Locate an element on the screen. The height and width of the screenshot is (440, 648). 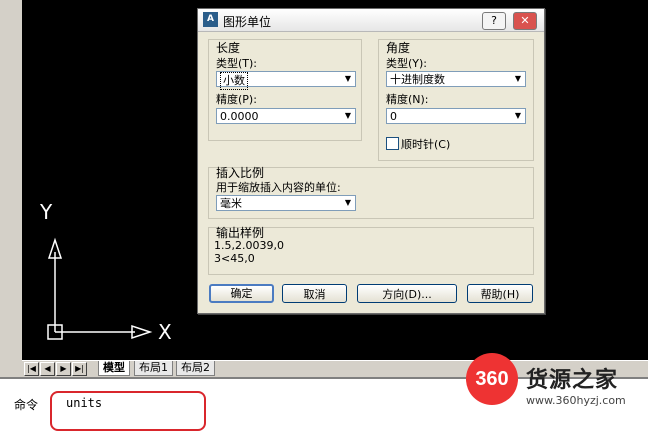
tab-layout2: 布局2 is located at coordinates (195, 368).